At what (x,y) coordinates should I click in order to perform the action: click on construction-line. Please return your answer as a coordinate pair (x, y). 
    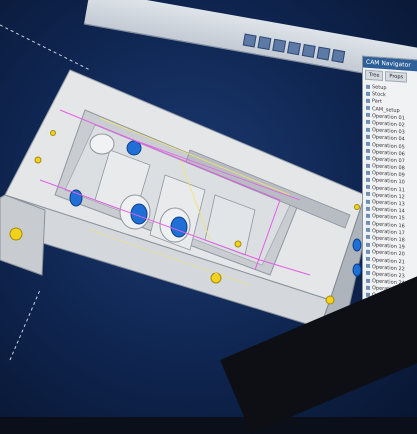
    Looking at the image, I should click on (45, 47).